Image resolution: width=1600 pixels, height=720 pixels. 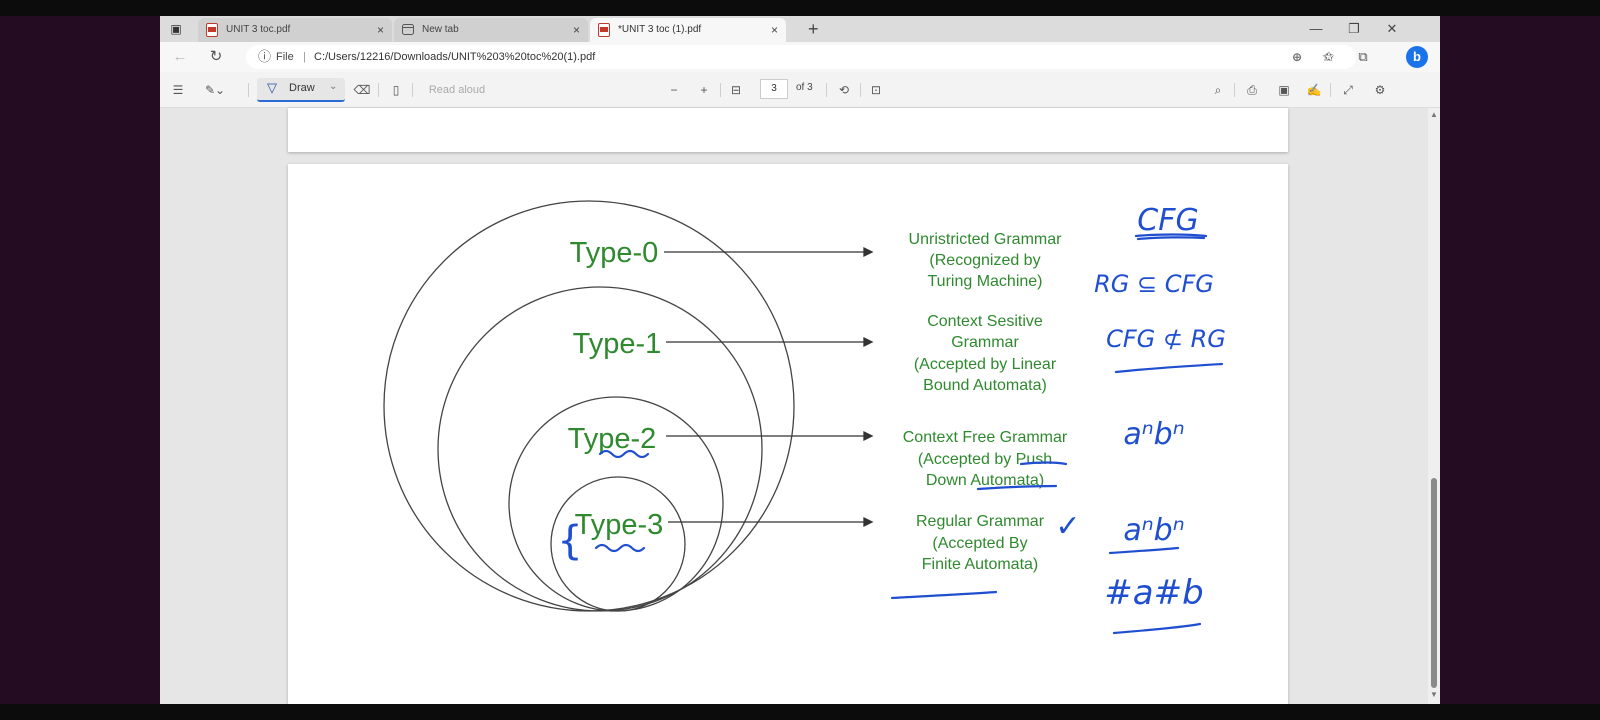 I want to click on right-backdrop, so click(x=1520, y=360).